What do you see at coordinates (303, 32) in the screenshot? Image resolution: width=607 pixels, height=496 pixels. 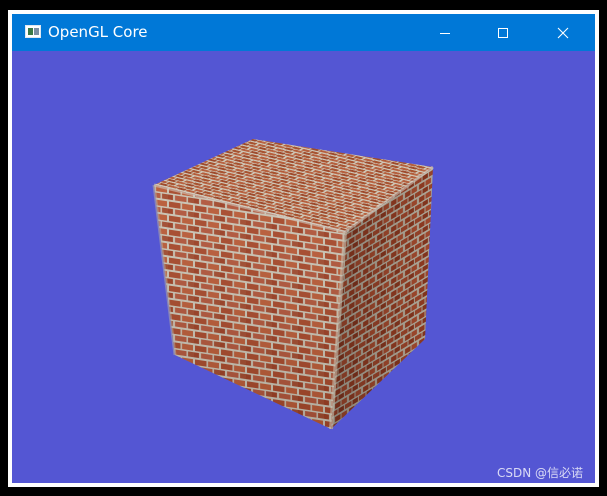 I see `title-bar: OpenGL Core` at bounding box center [303, 32].